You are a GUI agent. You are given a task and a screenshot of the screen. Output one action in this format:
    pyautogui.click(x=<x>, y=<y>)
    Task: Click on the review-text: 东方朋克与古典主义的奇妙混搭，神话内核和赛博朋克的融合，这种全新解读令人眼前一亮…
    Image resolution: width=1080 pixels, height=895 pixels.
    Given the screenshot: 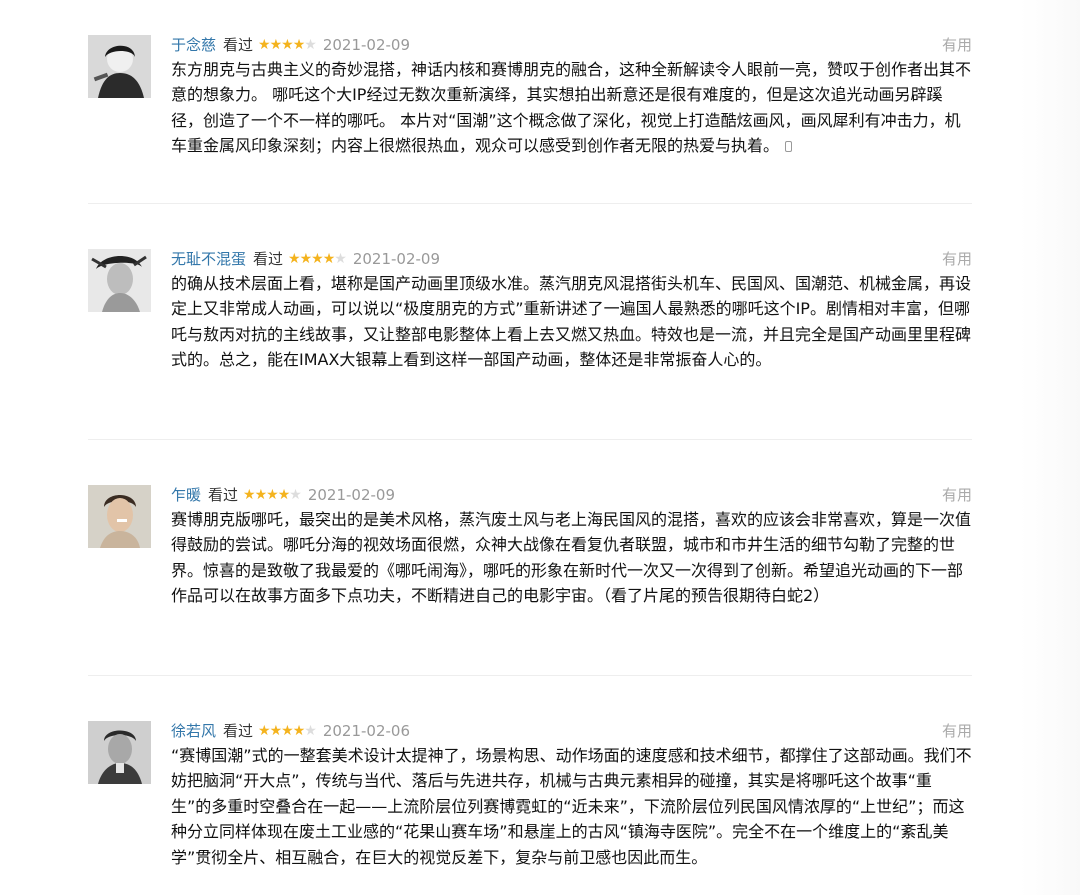 What is the action you would take?
    pyautogui.click(x=571, y=108)
    